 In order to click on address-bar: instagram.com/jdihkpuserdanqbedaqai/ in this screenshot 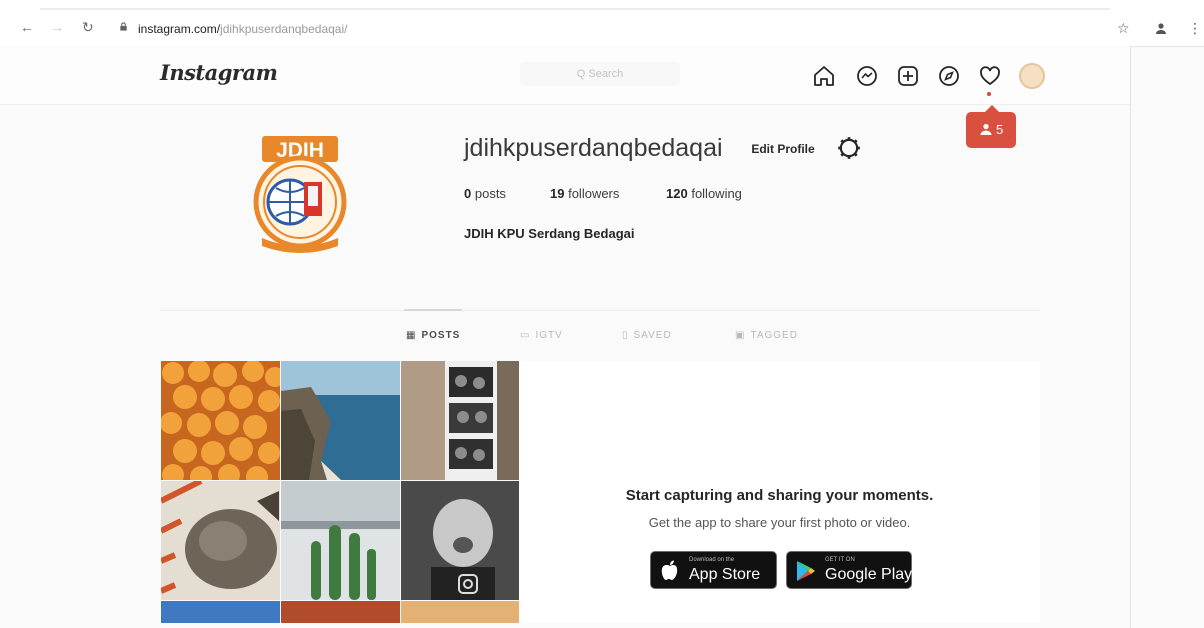, I will do `click(242, 29)`.